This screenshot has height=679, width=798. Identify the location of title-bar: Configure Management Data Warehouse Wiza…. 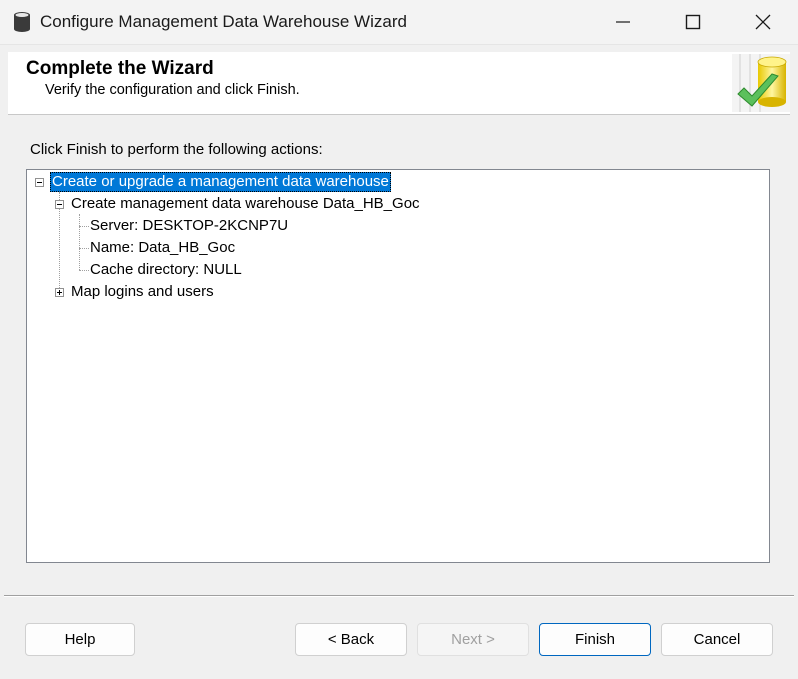
(399, 22).